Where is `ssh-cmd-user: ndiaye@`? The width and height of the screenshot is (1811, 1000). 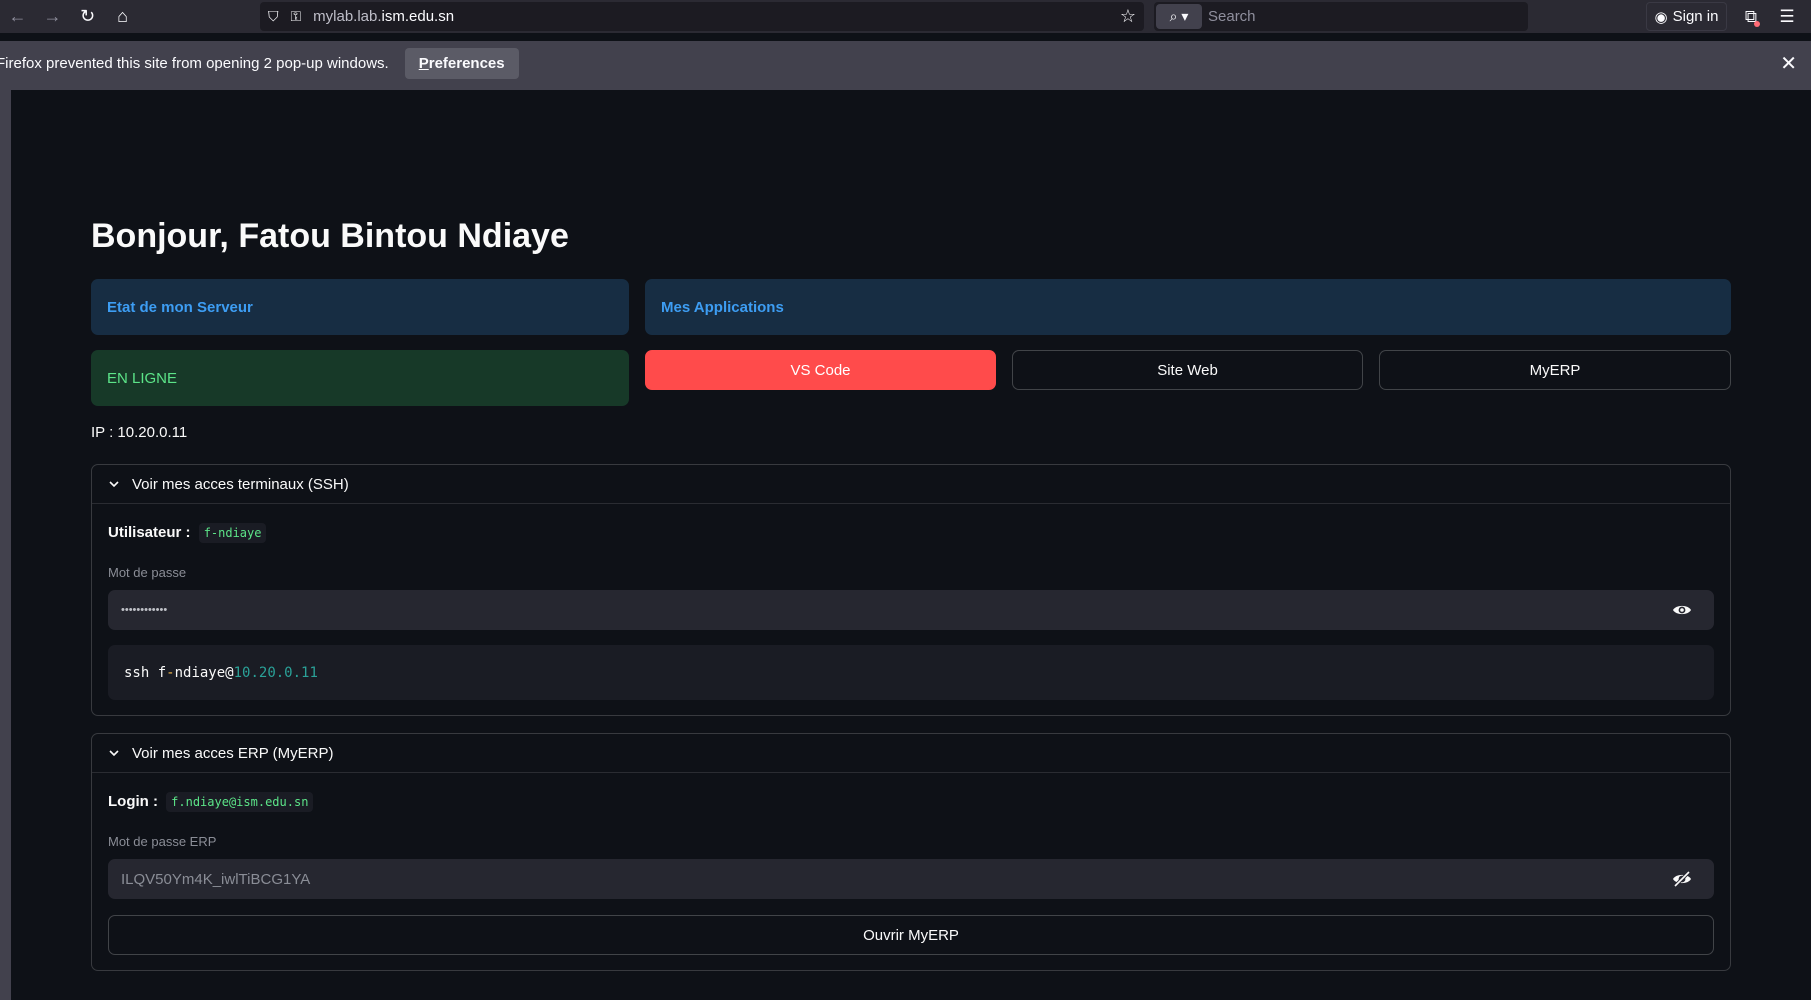
ssh-cmd-user: ndiaye@ is located at coordinates (204, 672).